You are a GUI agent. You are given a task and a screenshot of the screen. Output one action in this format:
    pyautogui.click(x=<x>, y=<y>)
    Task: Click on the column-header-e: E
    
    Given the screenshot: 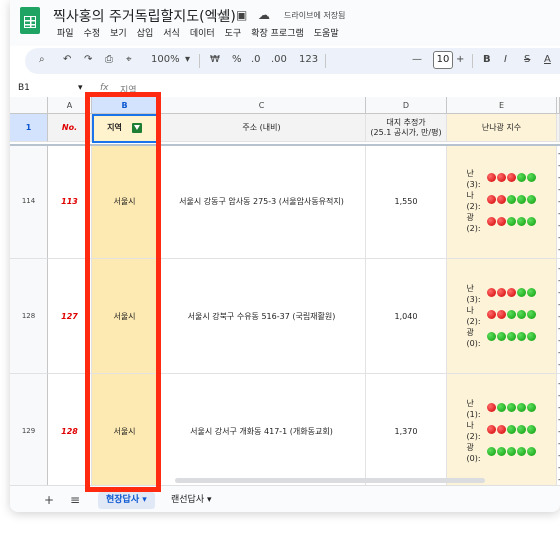 What is the action you would take?
    pyautogui.click(x=502, y=105)
    